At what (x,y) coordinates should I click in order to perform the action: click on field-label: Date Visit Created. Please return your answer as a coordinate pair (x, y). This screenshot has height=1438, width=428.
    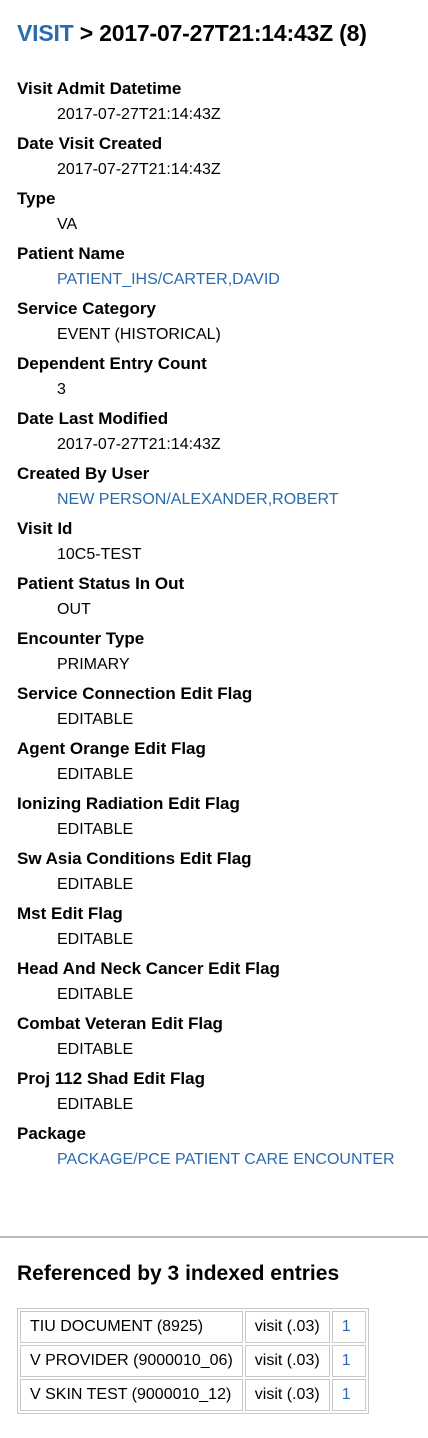
    Looking at the image, I should click on (90, 143).